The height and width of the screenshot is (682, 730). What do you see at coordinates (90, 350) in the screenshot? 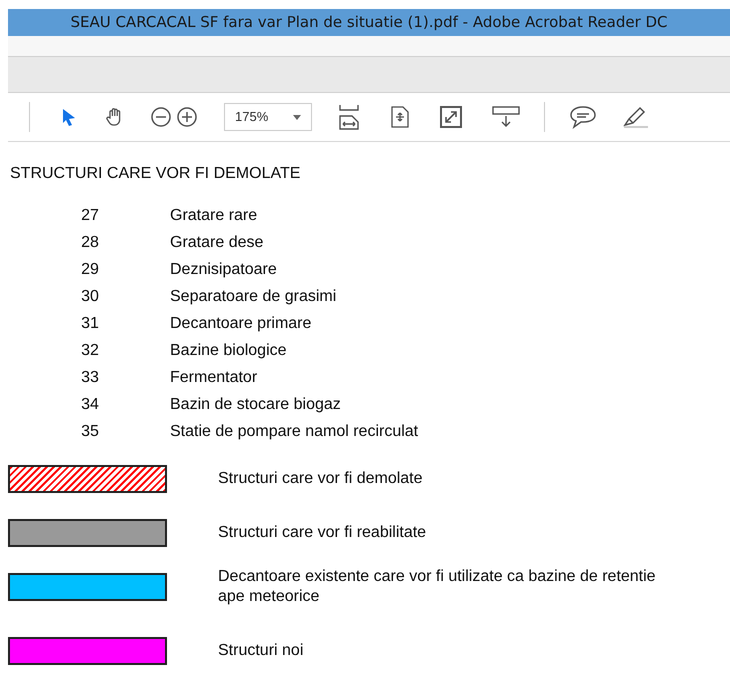
I see `item-number: 32` at bounding box center [90, 350].